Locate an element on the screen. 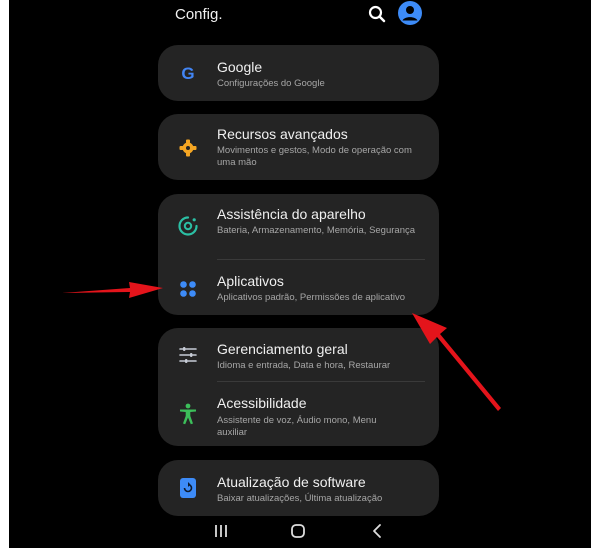  navigation-bar is located at coordinates (300, 531).